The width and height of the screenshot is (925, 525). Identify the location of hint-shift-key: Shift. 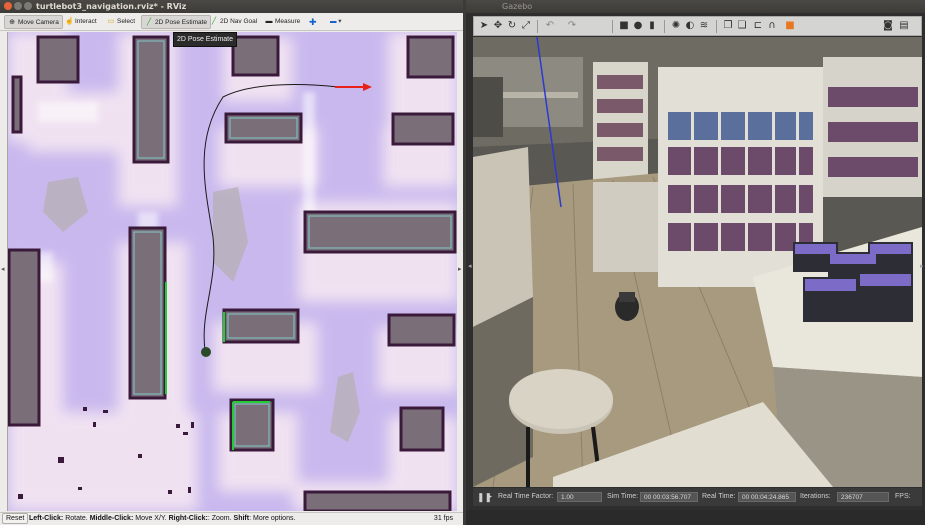
(241, 518).